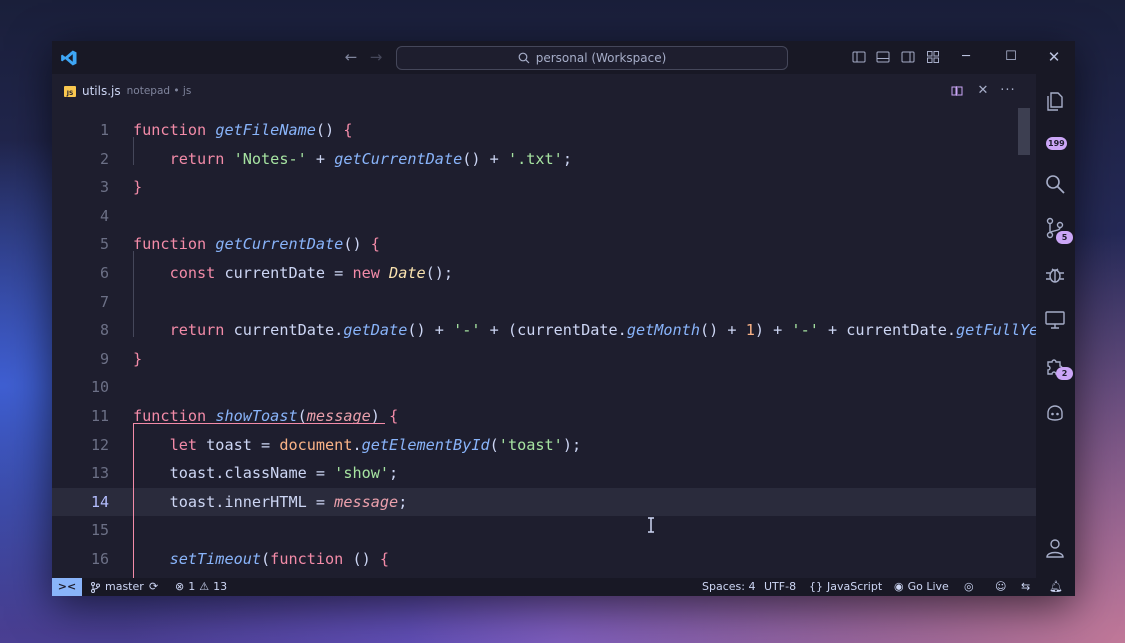  What do you see at coordinates (969, 587) in the screenshot?
I see `copilot-status-icon: ◎` at bounding box center [969, 587].